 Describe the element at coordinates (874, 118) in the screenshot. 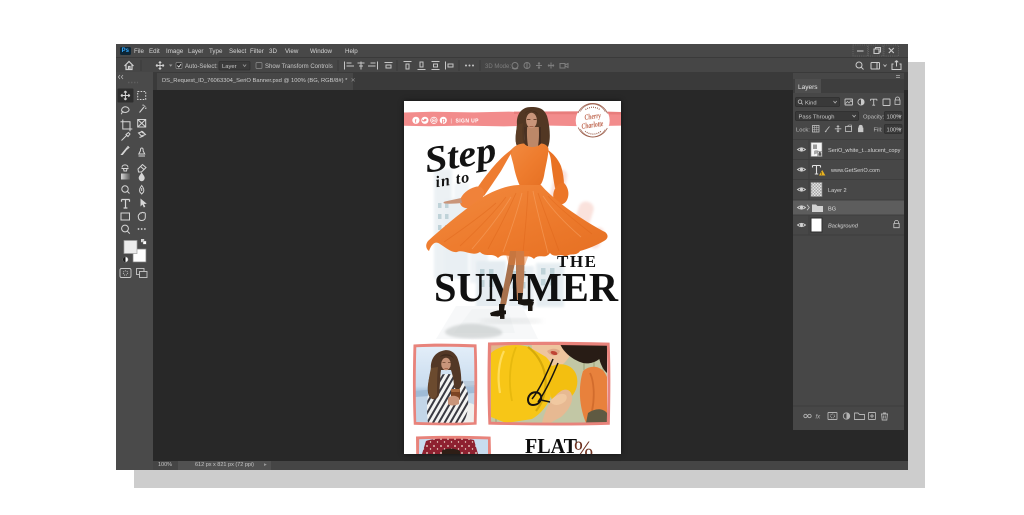

I see `svg-text: Opacity:` at that location.